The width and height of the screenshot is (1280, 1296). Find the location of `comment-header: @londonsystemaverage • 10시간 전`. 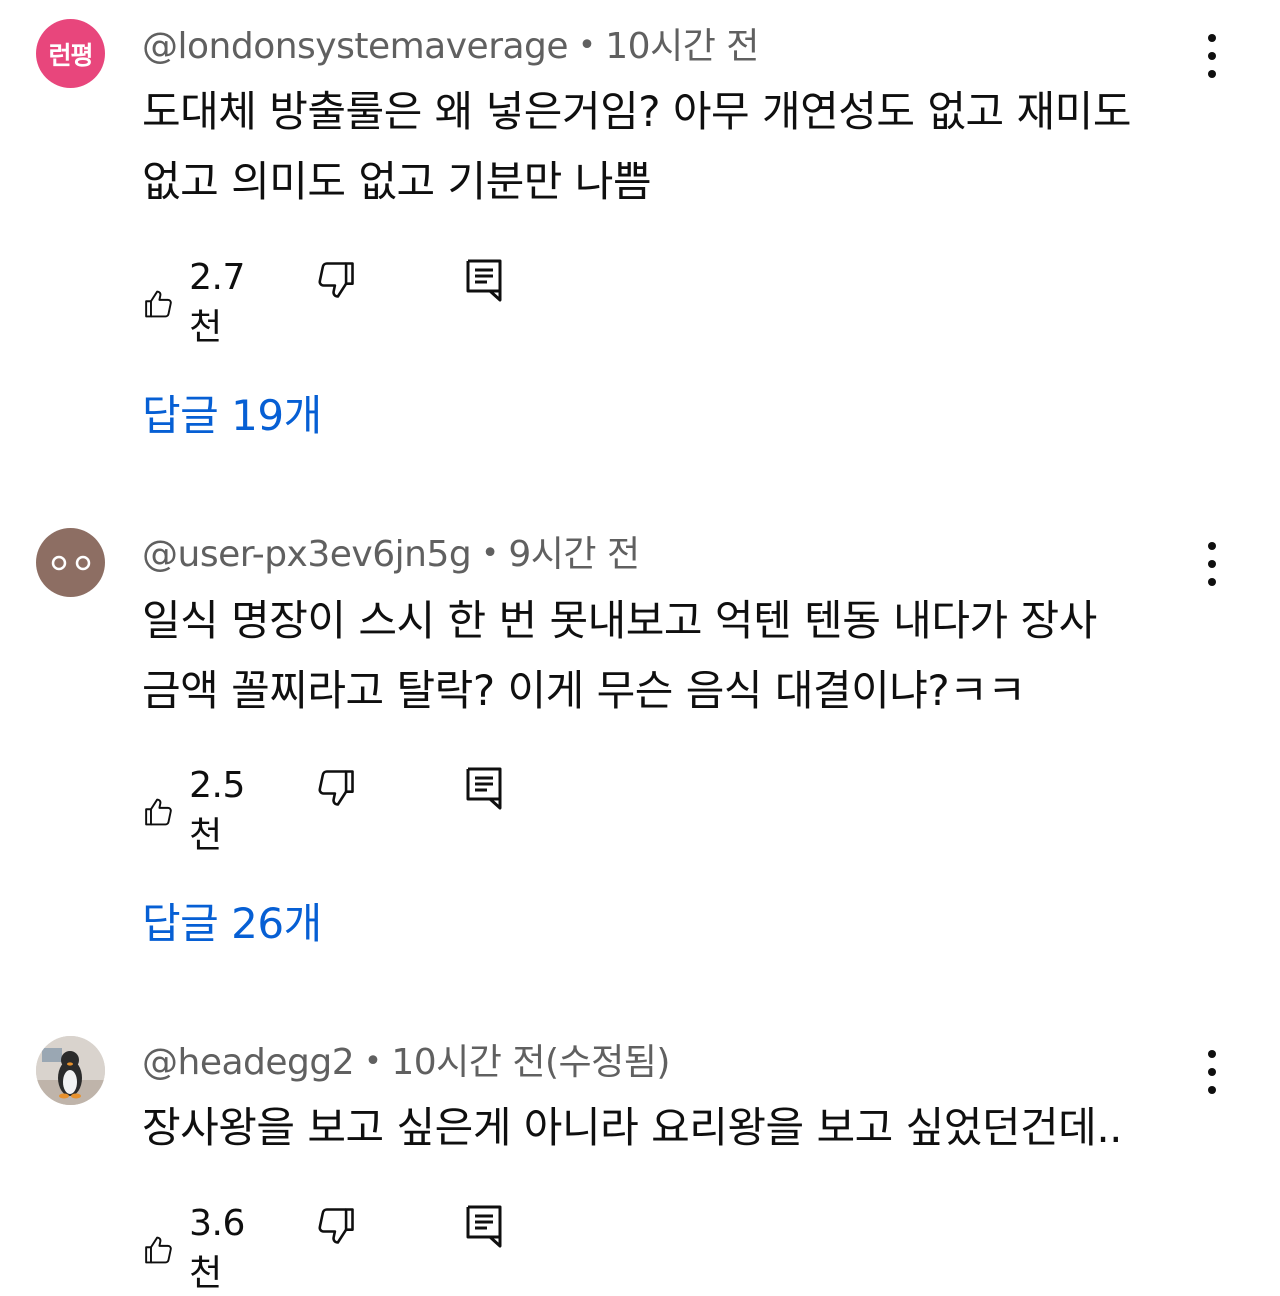

comment-header: @londonsystemaverage • 10시간 전 is located at coordinates (450, 48).